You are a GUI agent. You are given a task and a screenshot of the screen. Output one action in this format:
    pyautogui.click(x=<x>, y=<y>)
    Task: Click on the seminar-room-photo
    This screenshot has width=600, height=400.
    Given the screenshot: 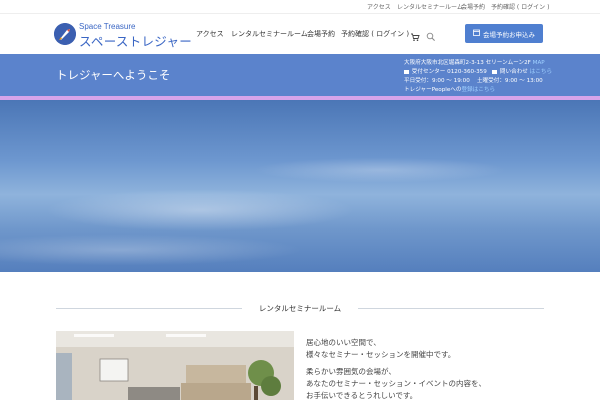 What is the action you would take?
    pyautogui.click(x=175, y=365)
    